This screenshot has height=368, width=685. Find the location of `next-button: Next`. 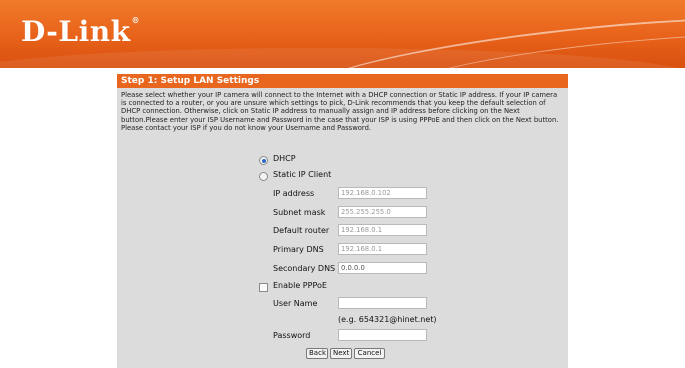

next-button: Next is located at coordinates (341, 353).